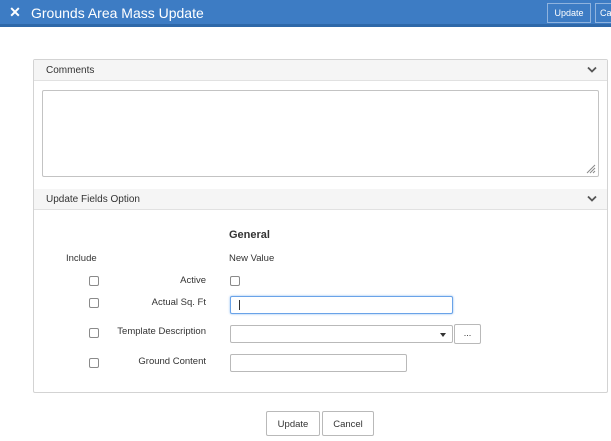 Image resolution: width=611 pixels, height=441 pixels. What do you see at coordinates (172, 361) in the screenshot?
I see `ground-content-label: Ground Content` at bounding box center [172, 361].